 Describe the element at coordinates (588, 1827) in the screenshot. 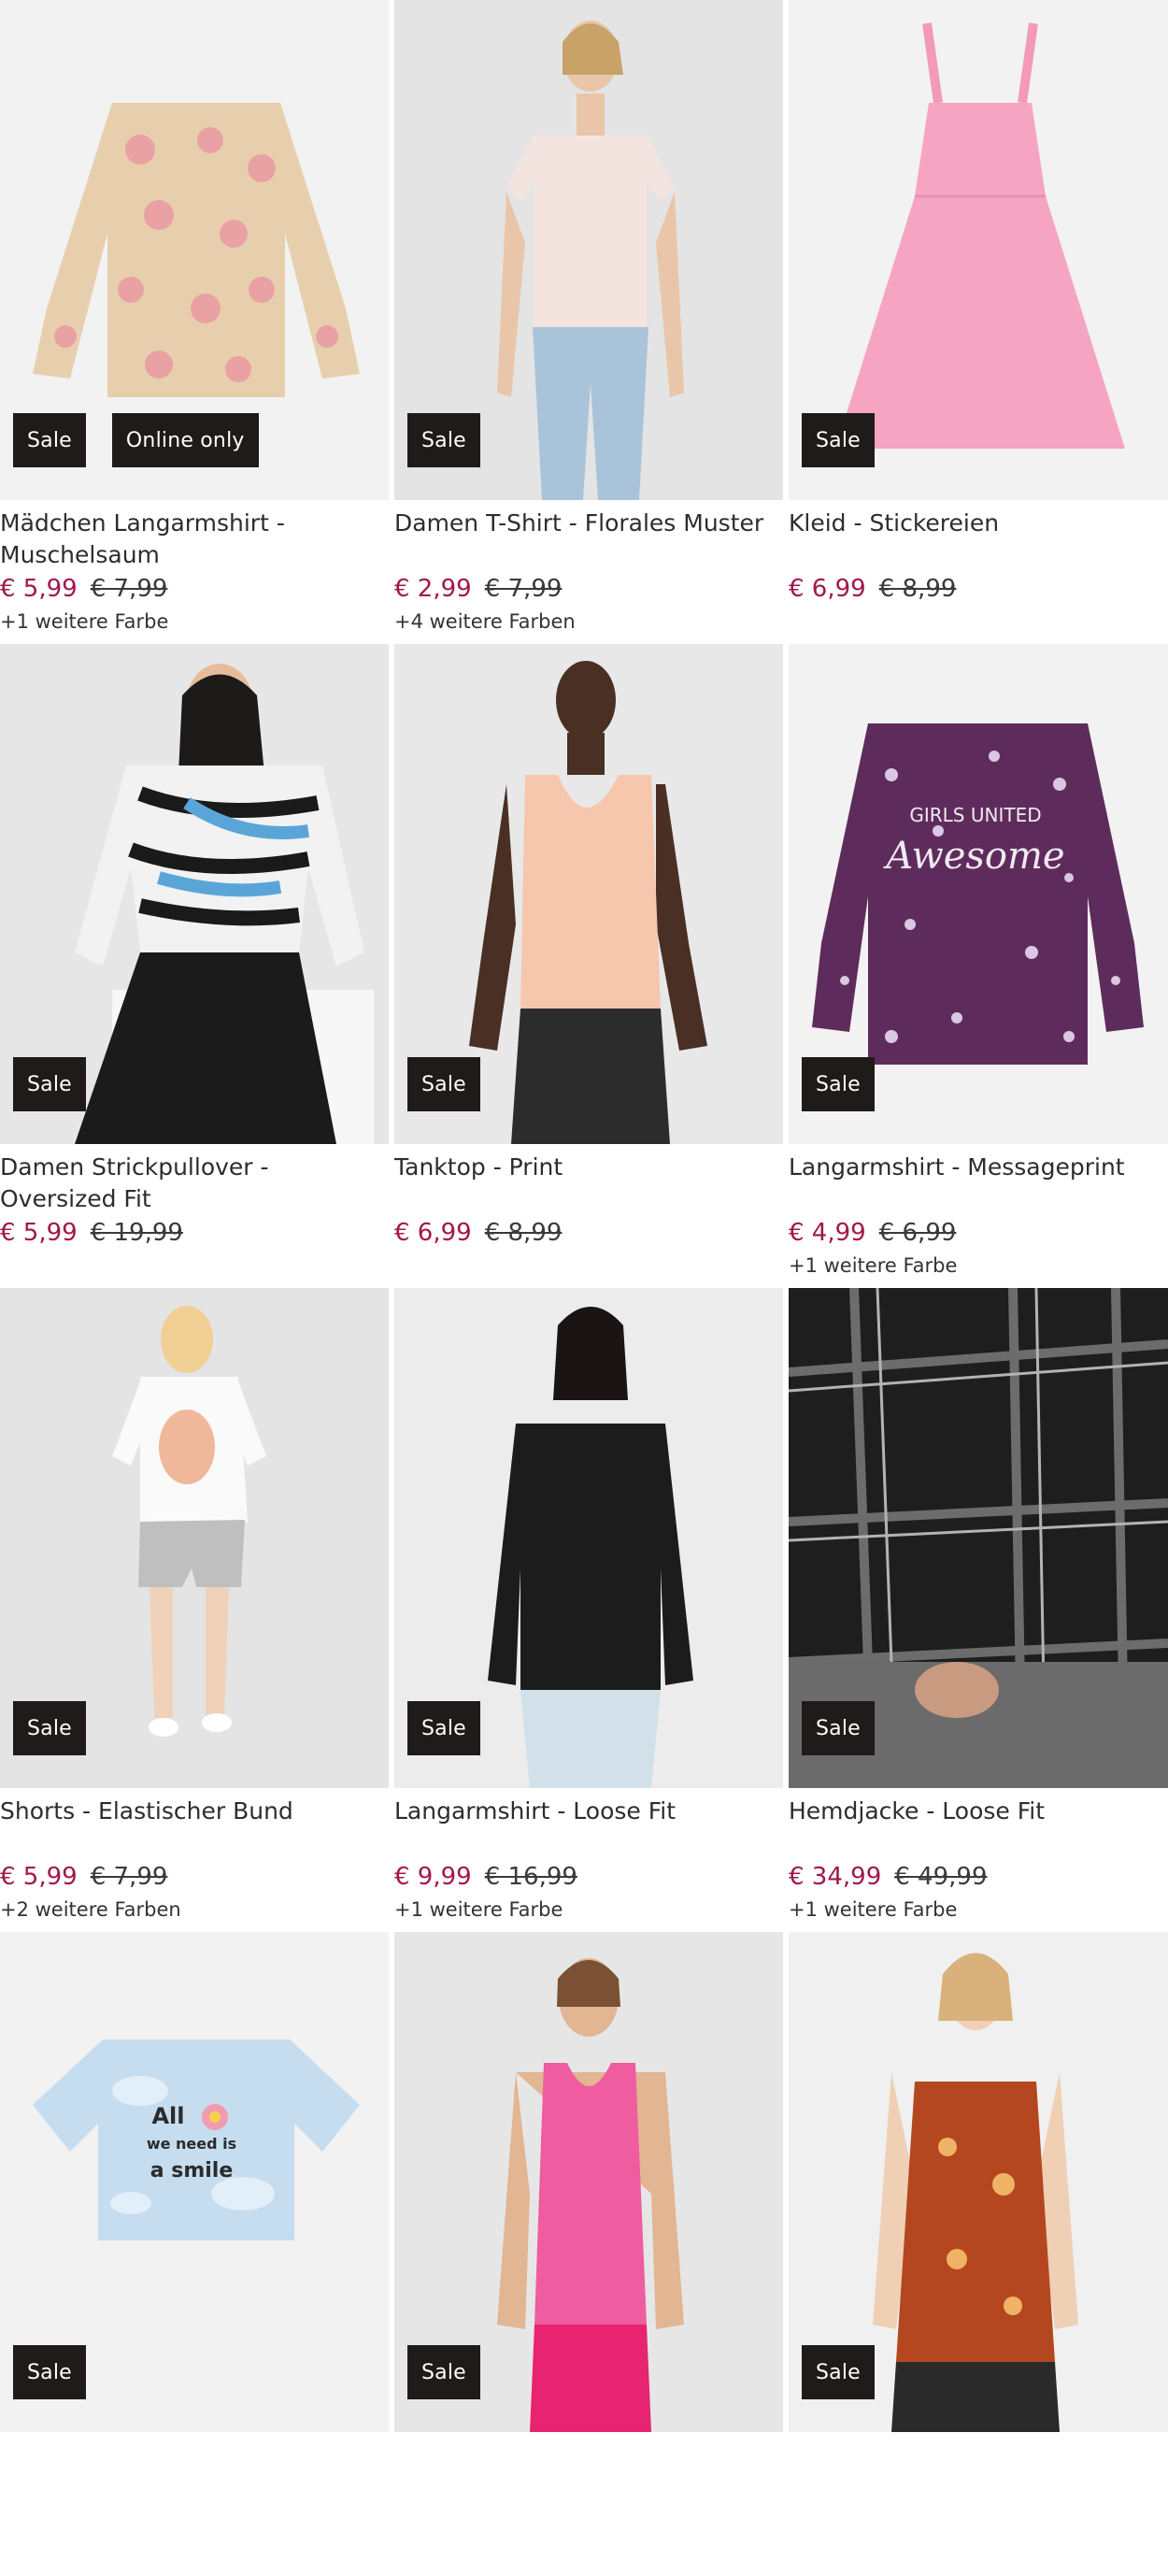

I see `product-title: Langarmshirt - Loose Fit` at that location.